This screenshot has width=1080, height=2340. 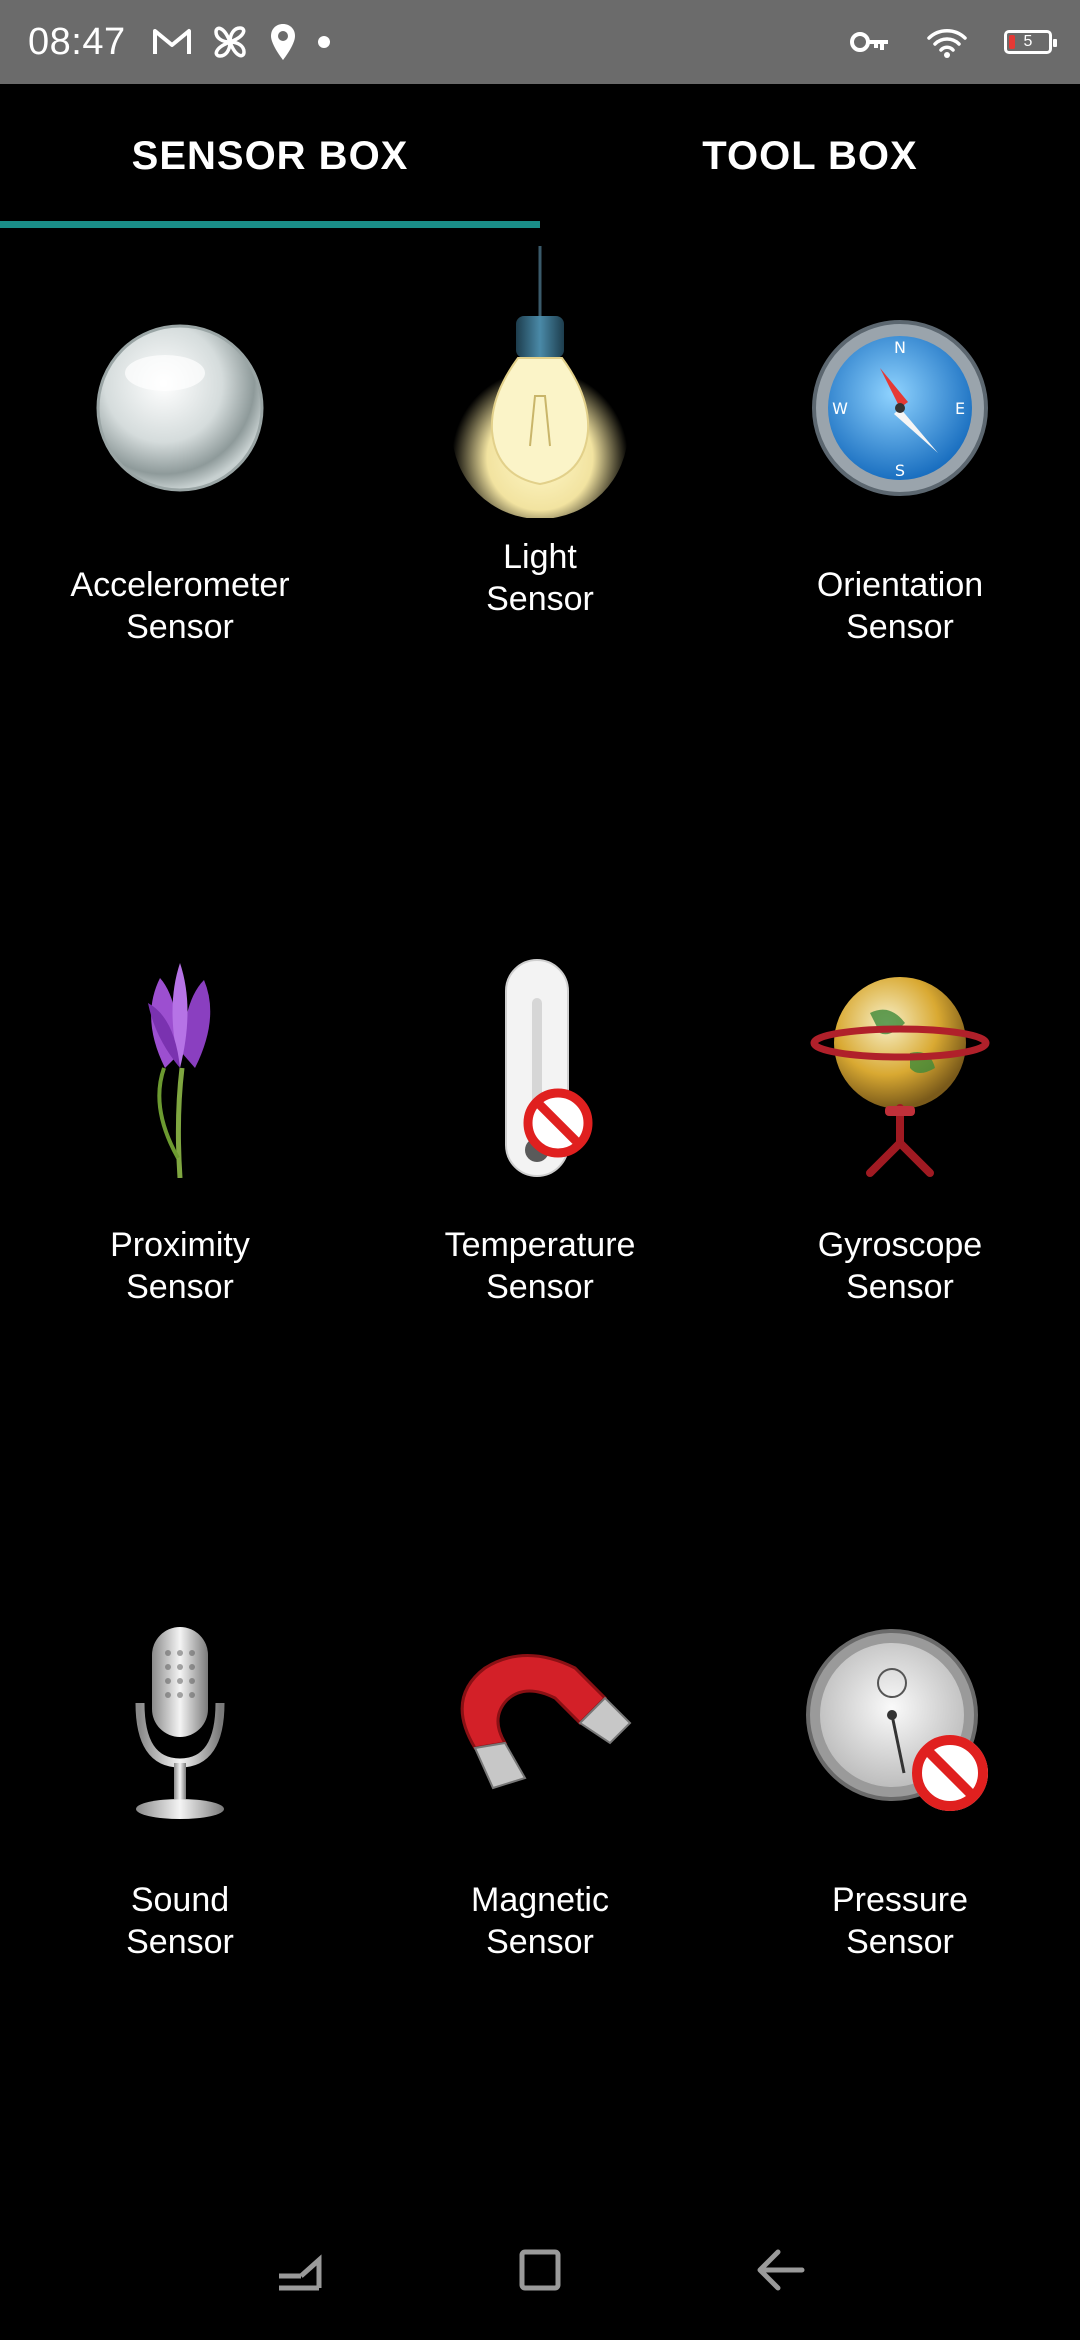 I want to click on location-icon, so click(x=283, y=42).